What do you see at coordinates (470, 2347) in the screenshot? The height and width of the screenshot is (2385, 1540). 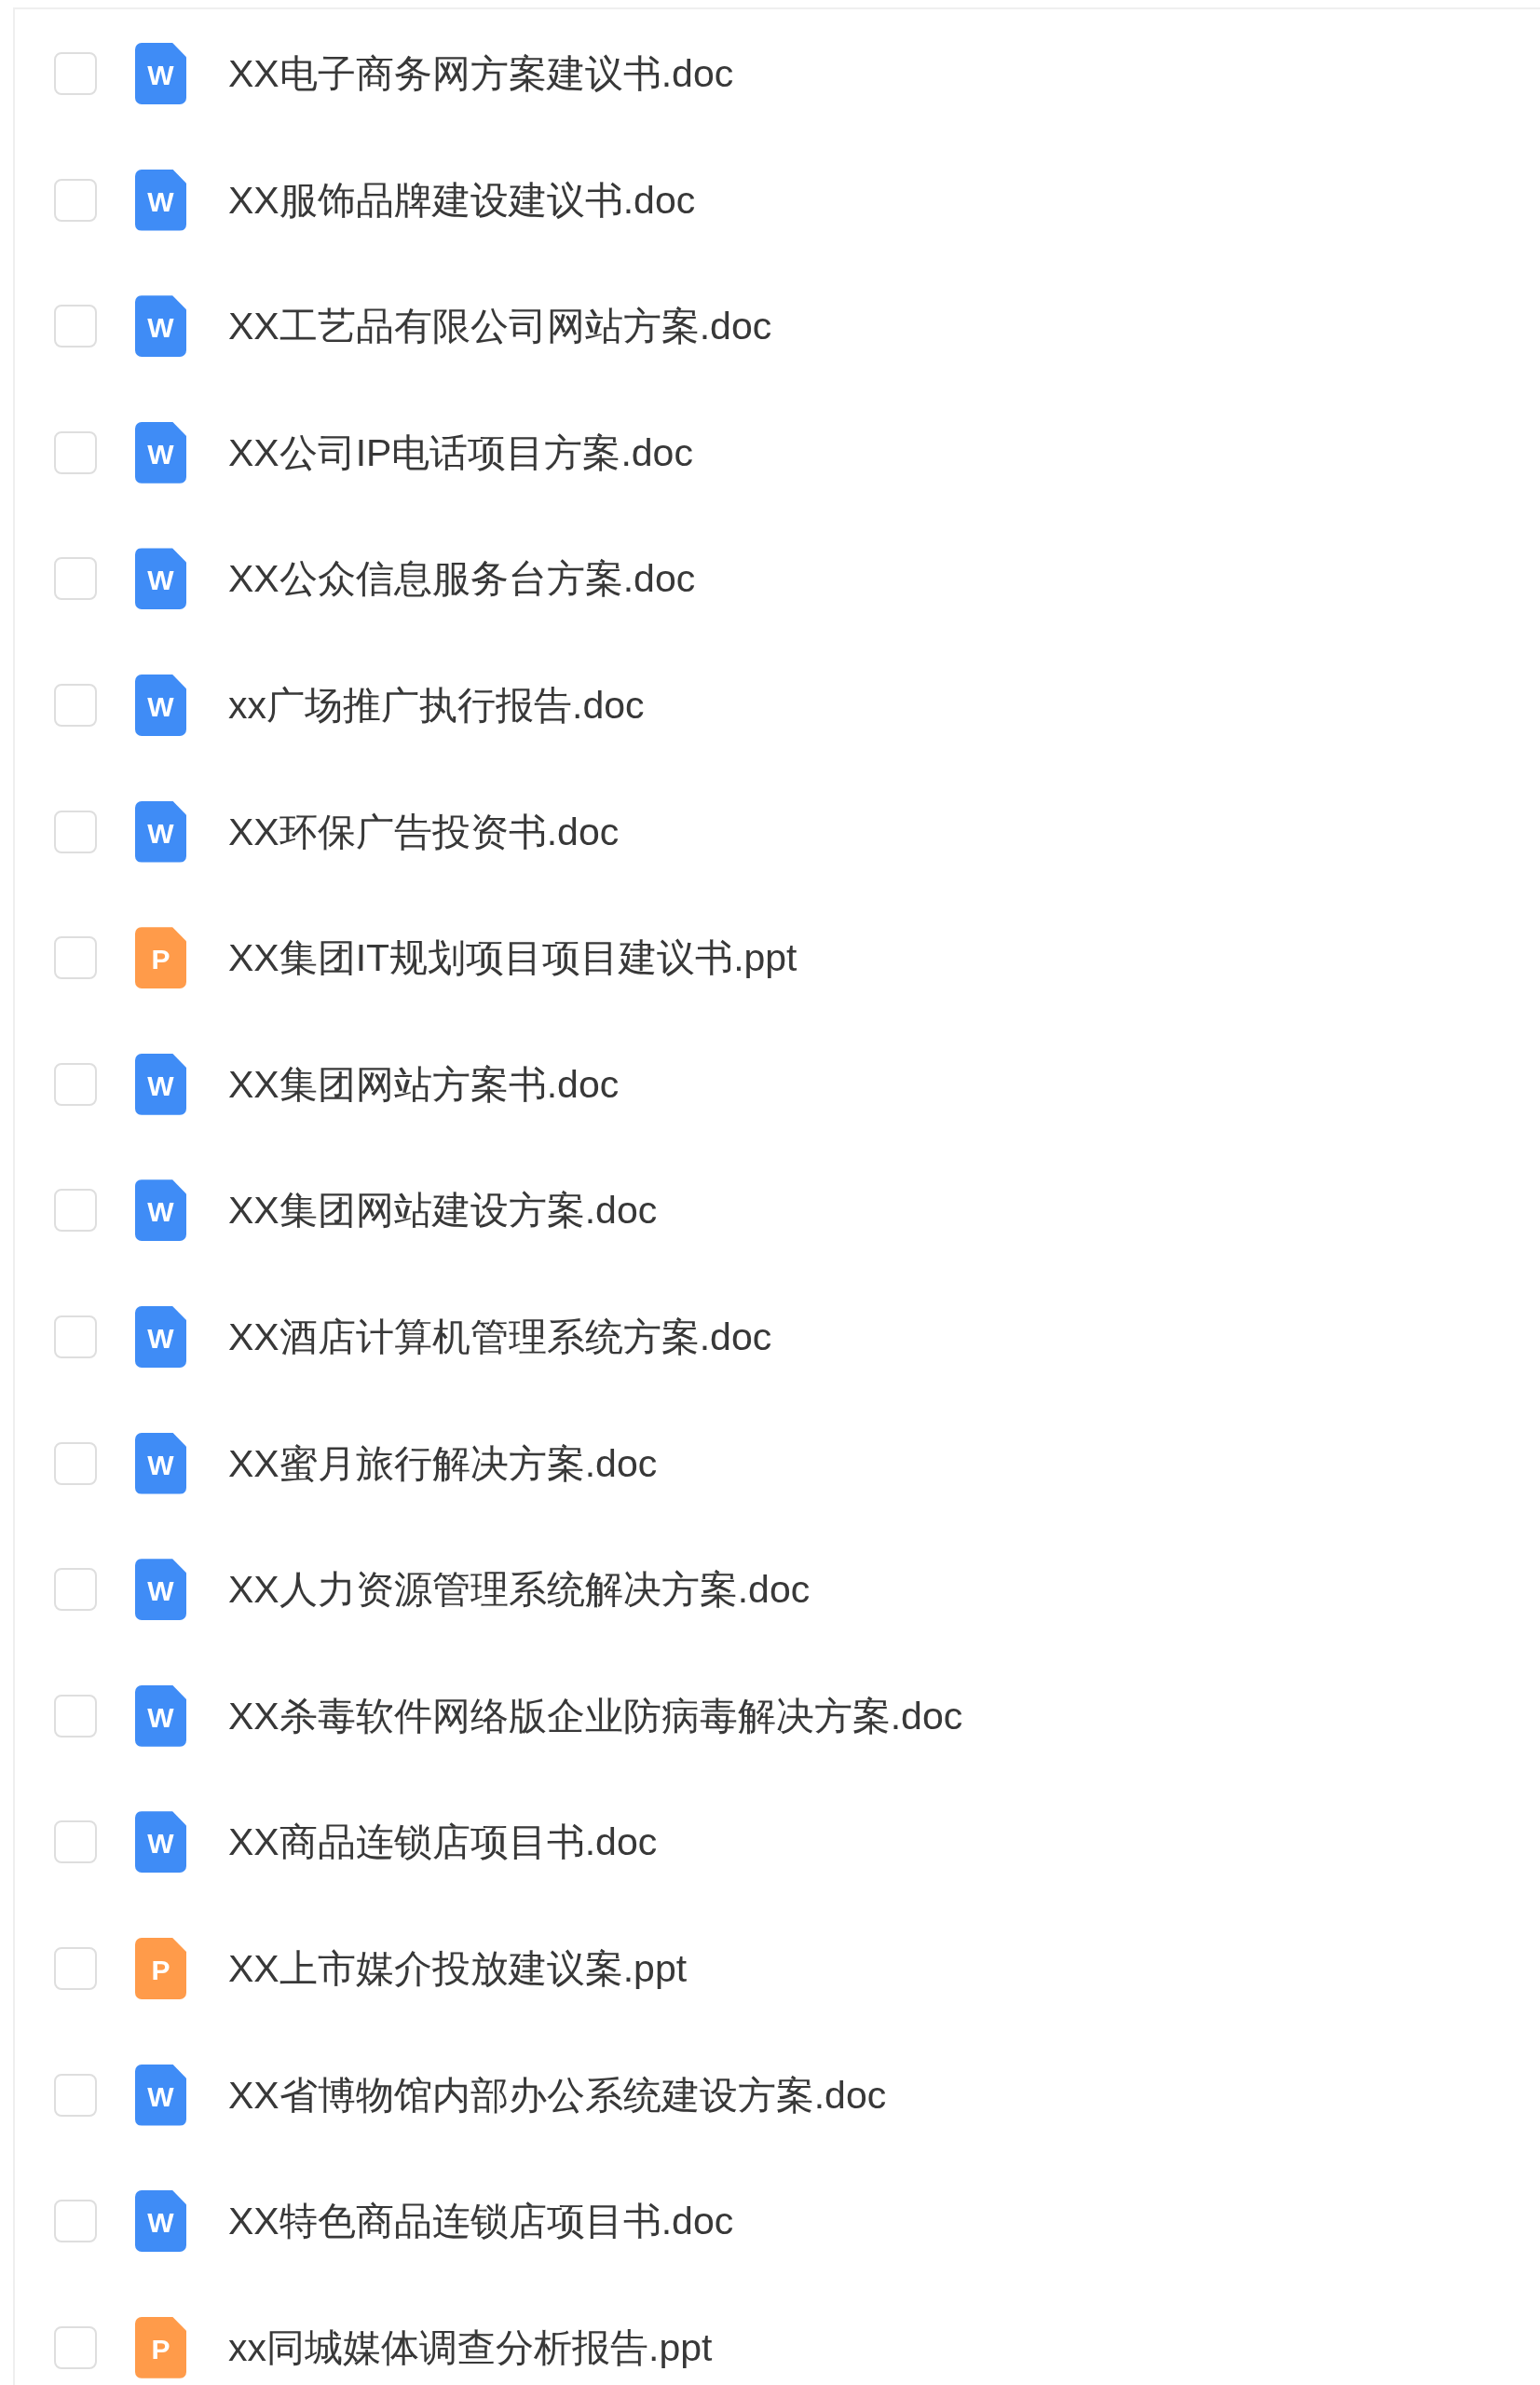 I see `file-name: xx同城媒体调查分析报告.ppt` at bounding box center [470, 2347].